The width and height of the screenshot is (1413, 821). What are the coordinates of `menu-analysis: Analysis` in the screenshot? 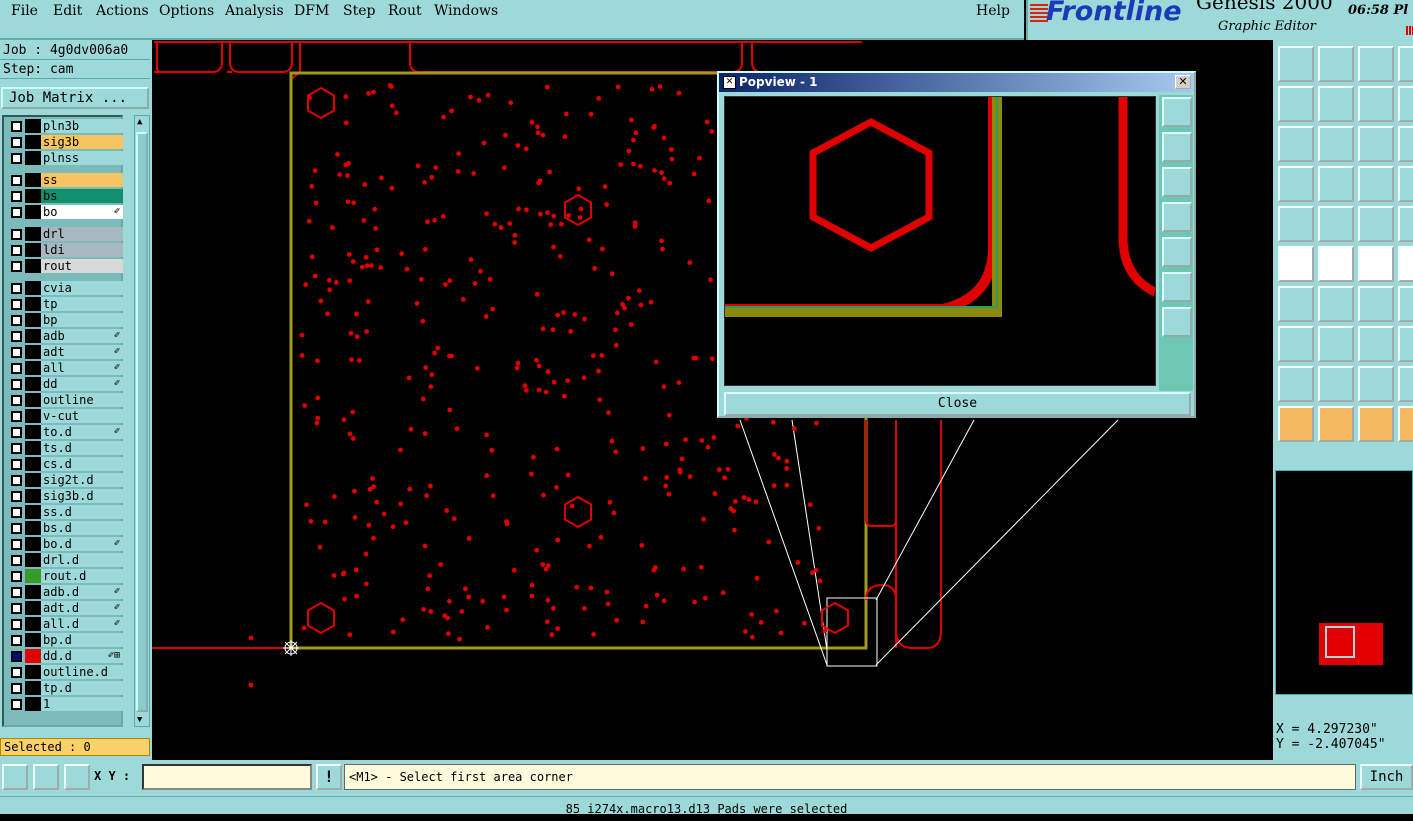 It's located at (254, 11).